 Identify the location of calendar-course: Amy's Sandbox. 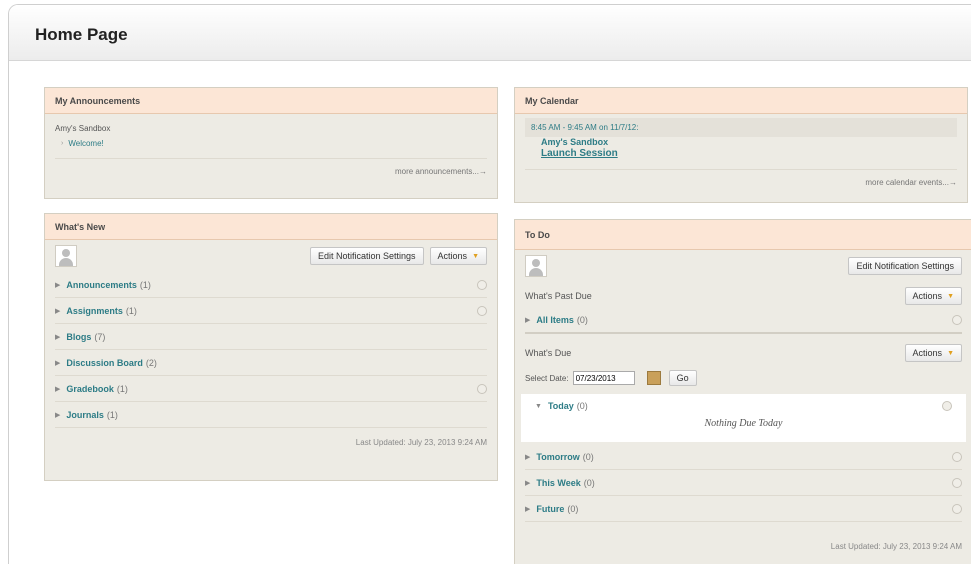
(575, 142).